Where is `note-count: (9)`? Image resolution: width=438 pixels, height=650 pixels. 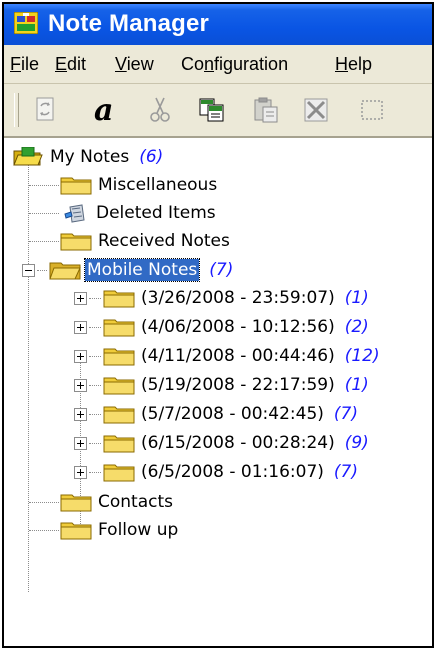 note-count: (9) is located at coordinates (356, 443).